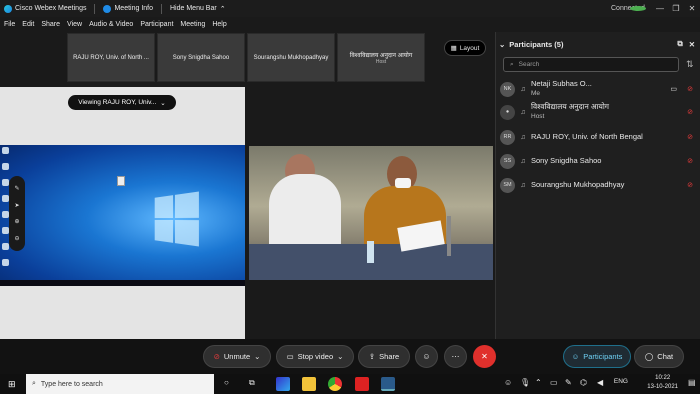  I want to click on pointer-icon: ➤, so click(16, 205).